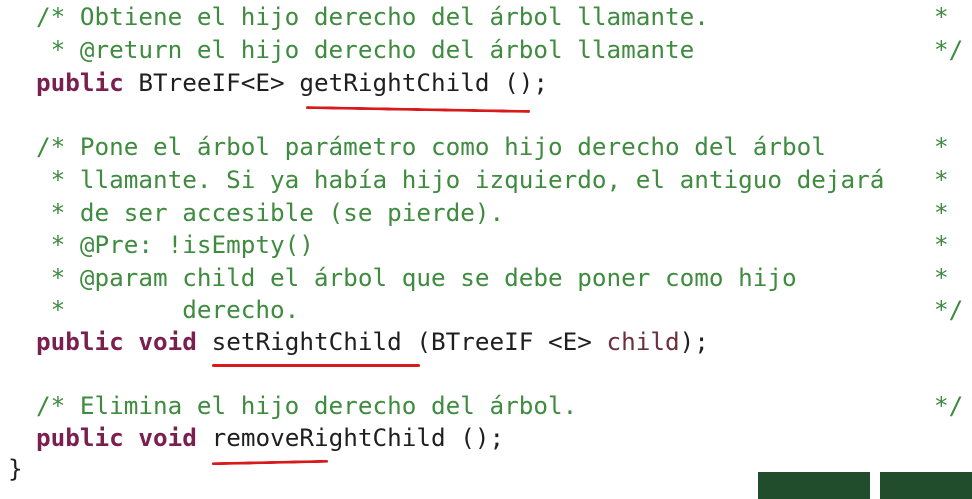 This screenshot has height=499, width=972. What do you see at coordinates (694, 341) in the screenshot?
I see `method-args-end: );` at bounding box center [694, 341].